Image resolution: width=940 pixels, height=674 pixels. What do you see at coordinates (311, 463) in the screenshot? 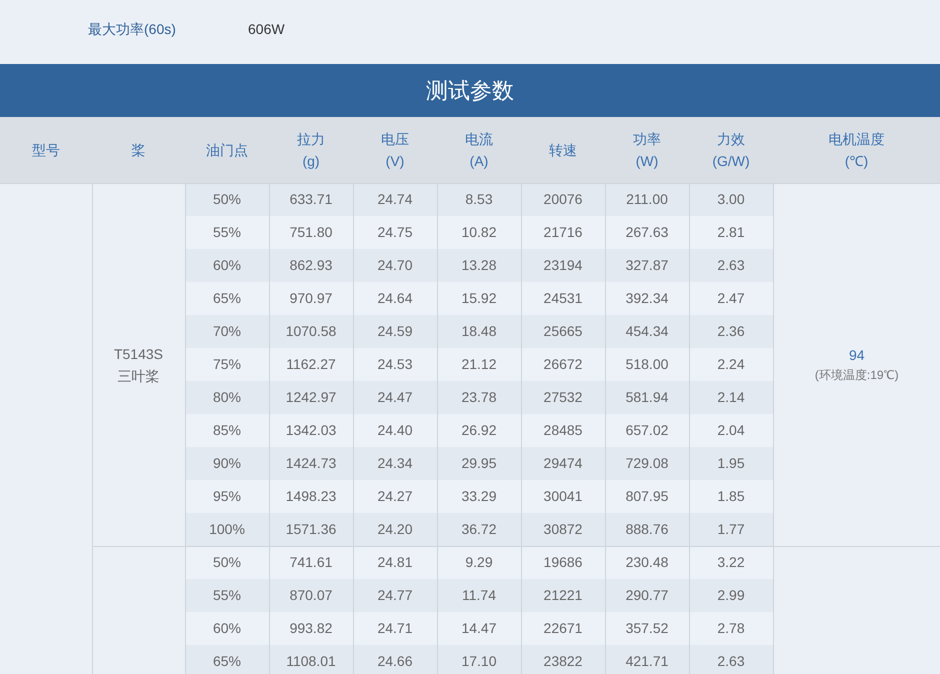
I see `table-cell: 1424.73` at bounding box center [311, 463].